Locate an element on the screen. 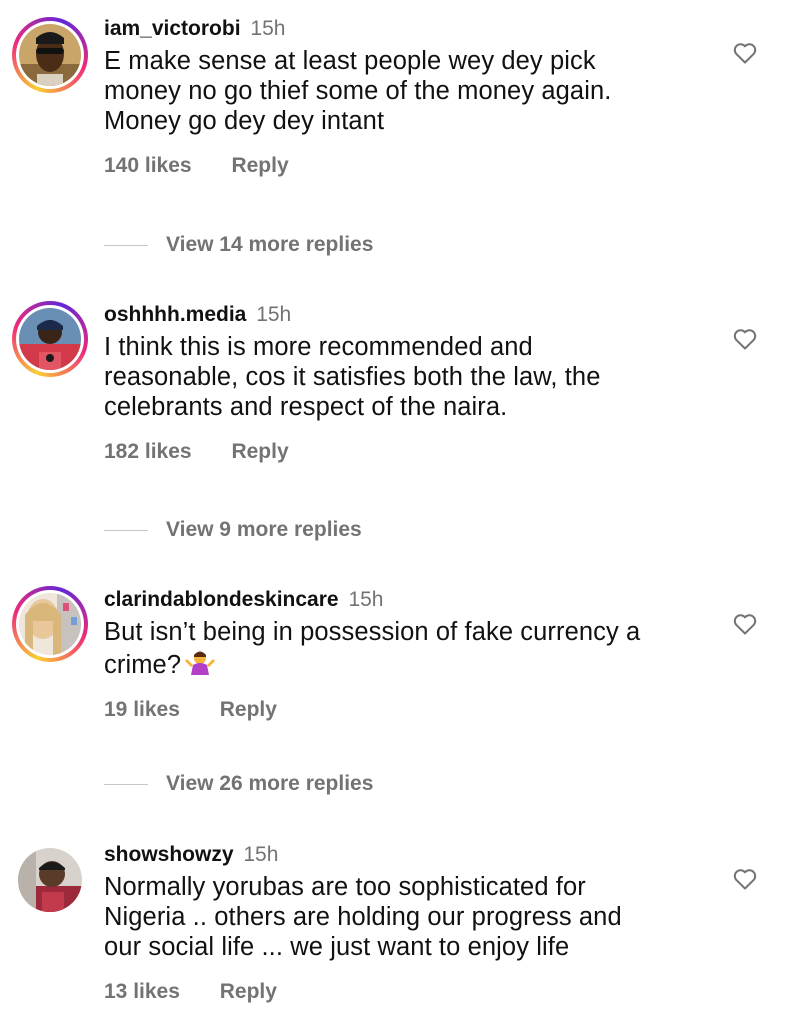 Image resolution: width=803 pixels, height=1024 pixels. person-shrugging-emoji is located at coordinates (200, 663).